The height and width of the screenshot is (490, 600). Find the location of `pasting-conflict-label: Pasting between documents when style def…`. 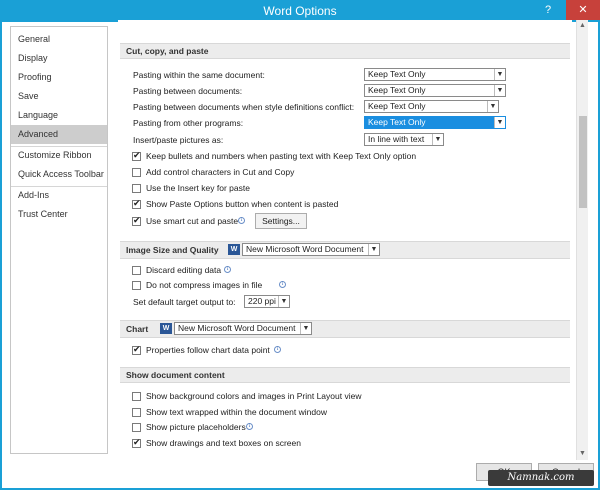

pasting-conflict-label: Pasting between documents when style def… is located at coordinates (244, 107).